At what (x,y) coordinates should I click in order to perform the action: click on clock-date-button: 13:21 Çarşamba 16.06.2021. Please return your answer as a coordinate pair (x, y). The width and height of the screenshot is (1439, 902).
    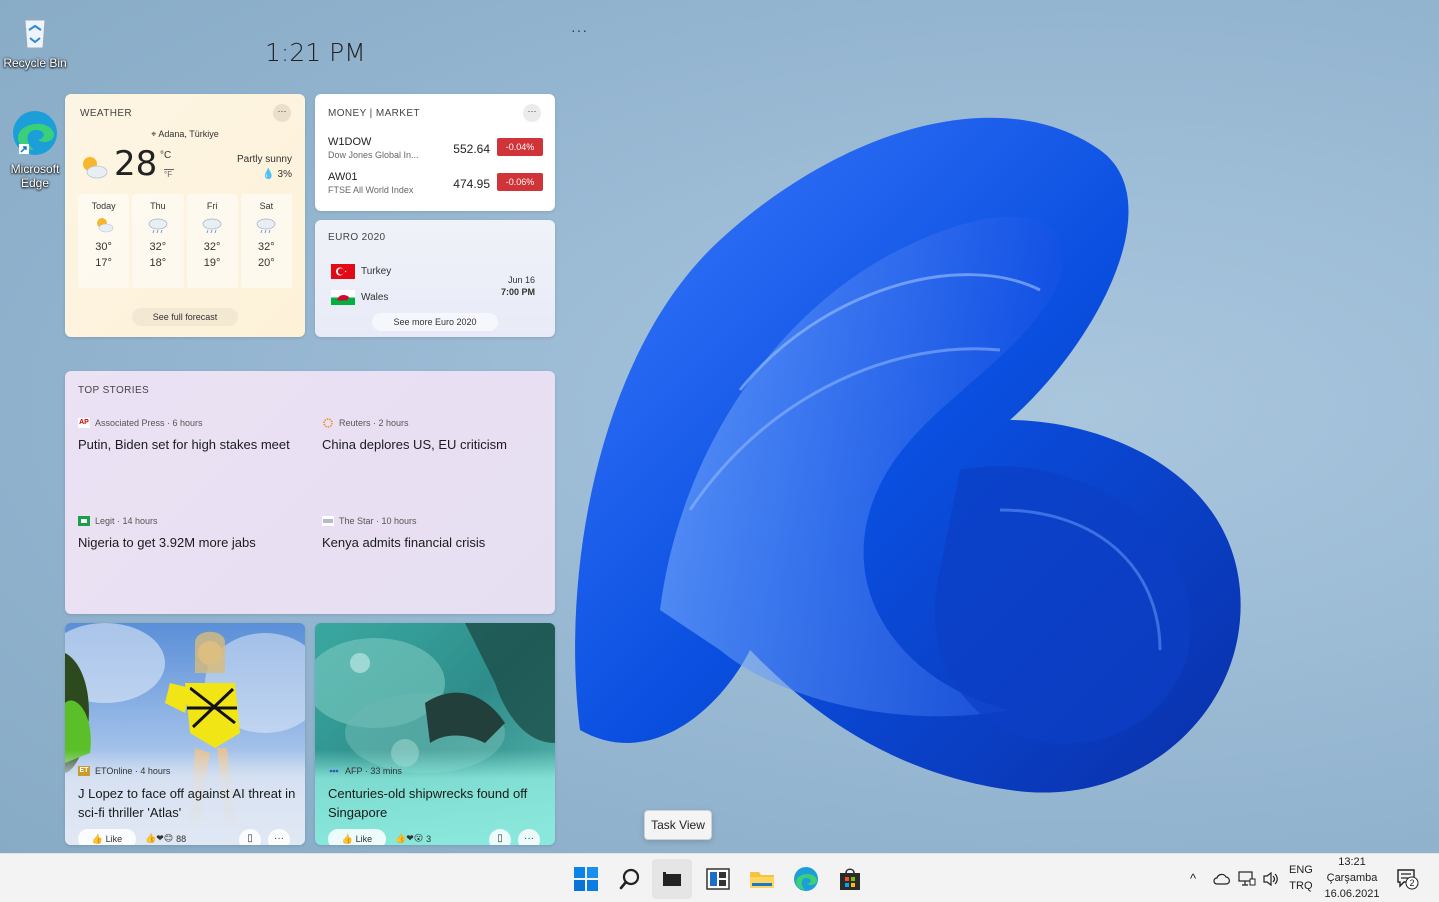
    Looking at the image, I should click on (1352, 878).